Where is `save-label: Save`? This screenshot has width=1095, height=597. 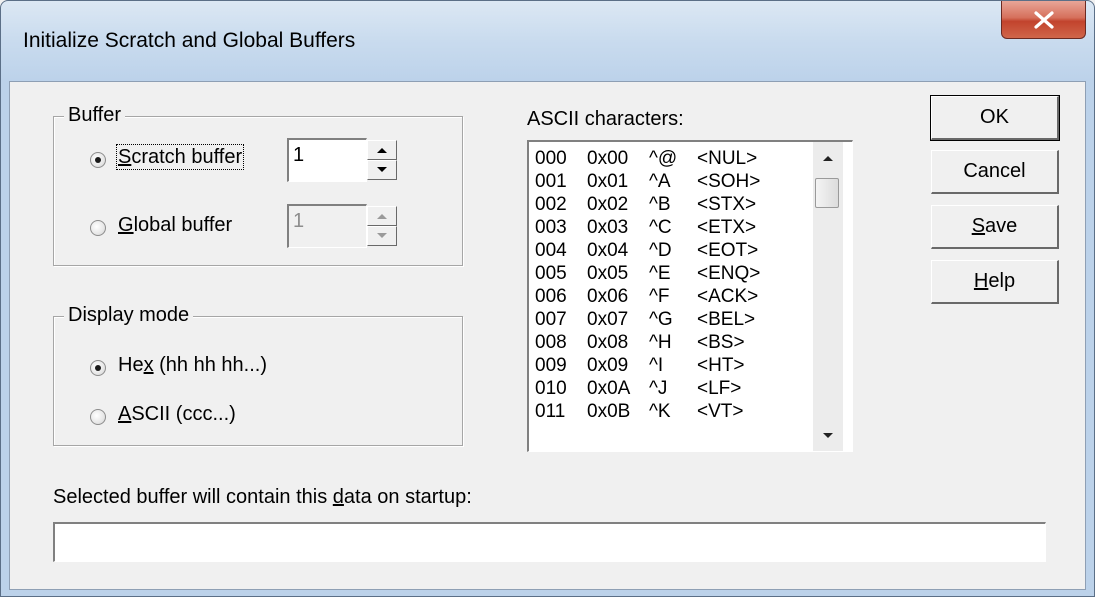 save-label: Save is located at coordinates (995, 226).